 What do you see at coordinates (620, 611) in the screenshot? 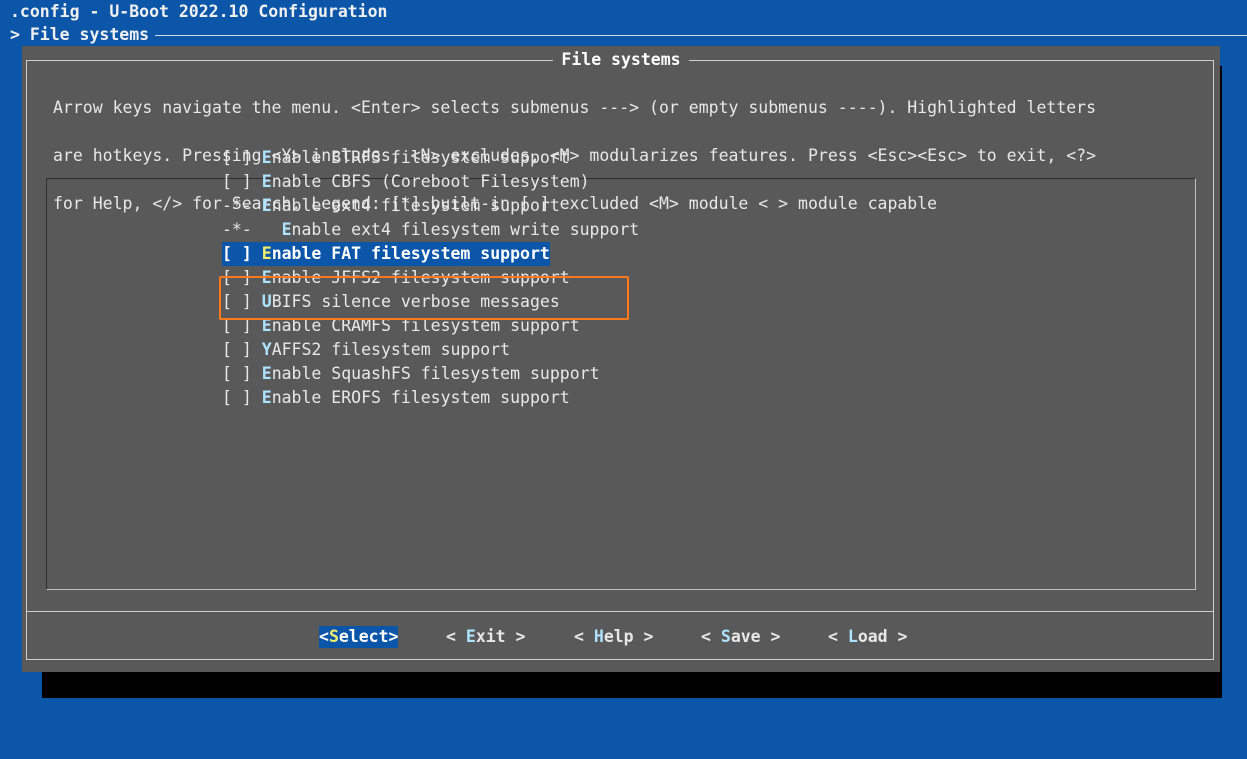
I see `button-separator` at bounding box center [620, 611].